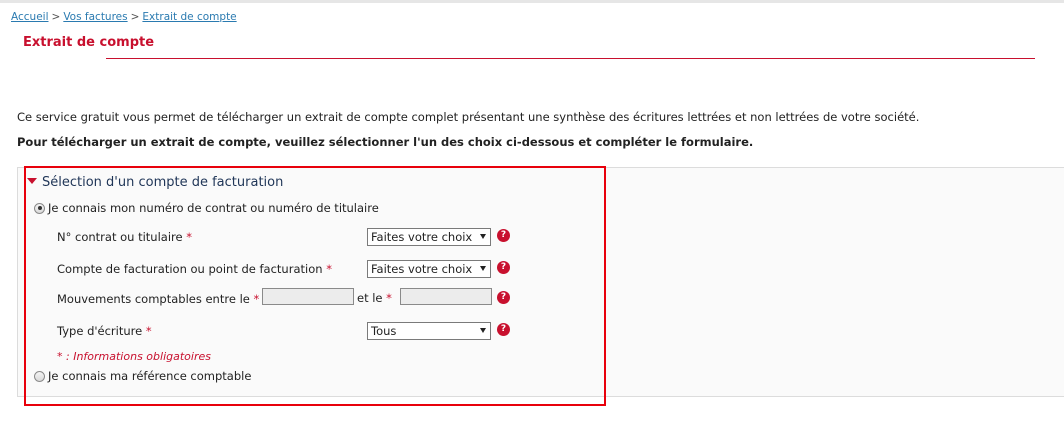  I want to click on breadcrumb-home-link: Accueil, so click(30, 17).